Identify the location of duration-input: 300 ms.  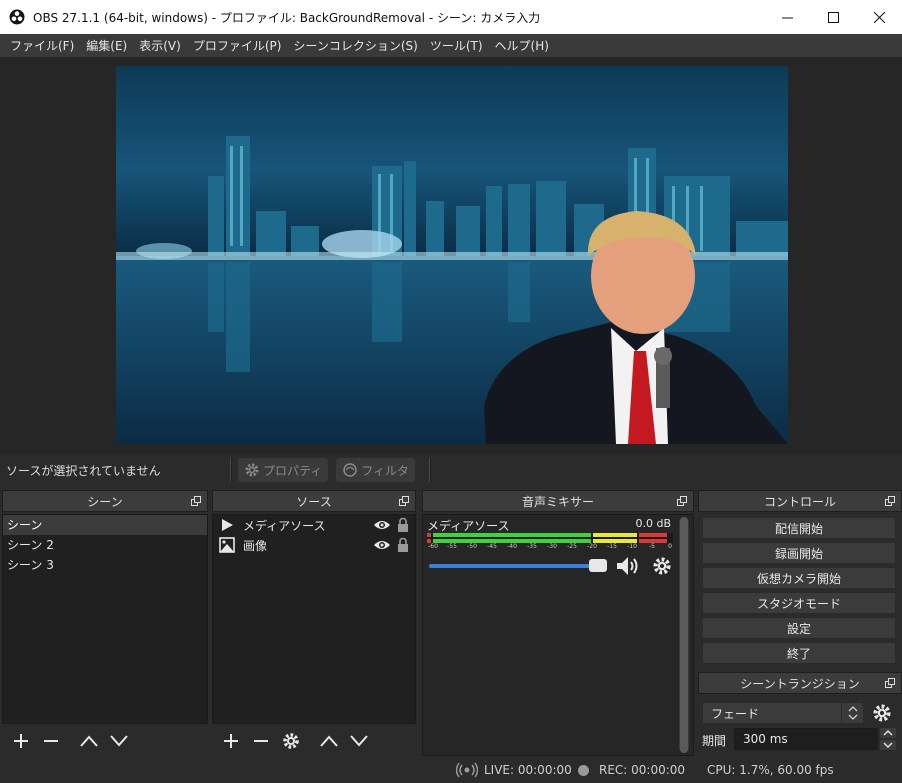
(806, 739).